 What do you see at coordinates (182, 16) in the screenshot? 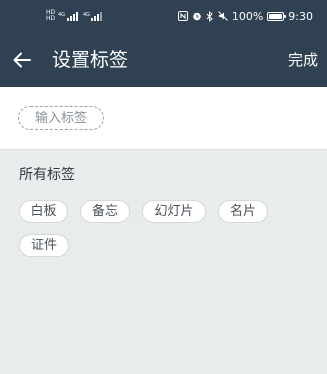
I see `nfc-icon` at bounding box center [182, 16].